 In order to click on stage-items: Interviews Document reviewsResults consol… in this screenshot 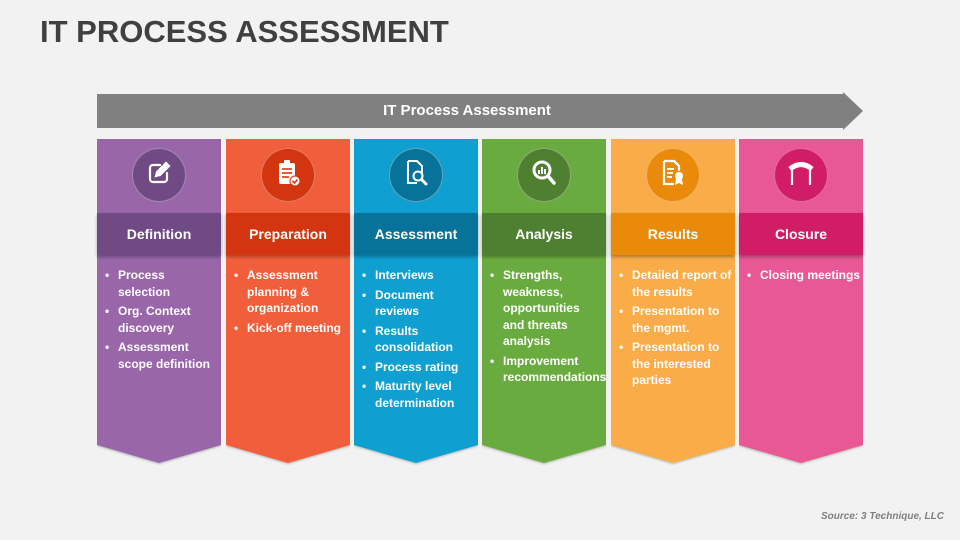, I will do `click(418, 340)`.